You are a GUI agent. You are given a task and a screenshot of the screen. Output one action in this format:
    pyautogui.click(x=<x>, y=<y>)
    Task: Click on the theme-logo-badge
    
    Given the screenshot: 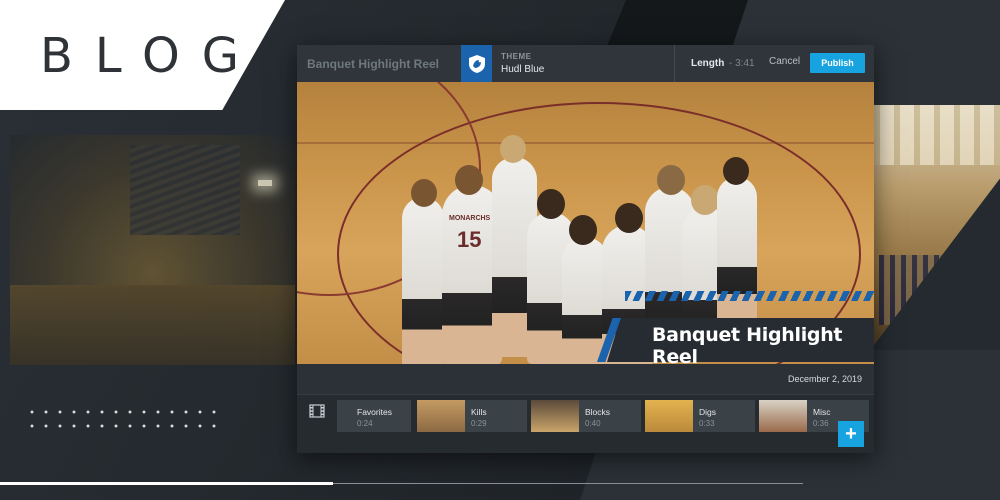 What is the action you would take?
    pyautogui.click(x=476, y=63)
    